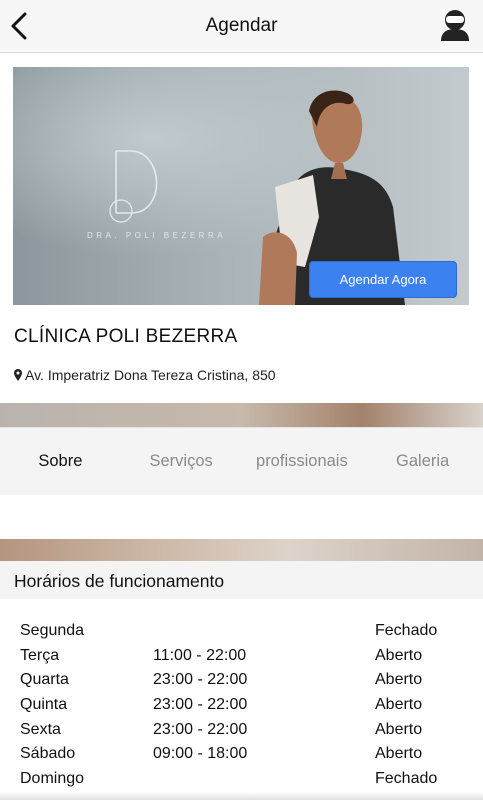 The height and width of the screenshot is (800, 483). I want to click on hours-title: Horários de funcionamento, so click(119, 581).